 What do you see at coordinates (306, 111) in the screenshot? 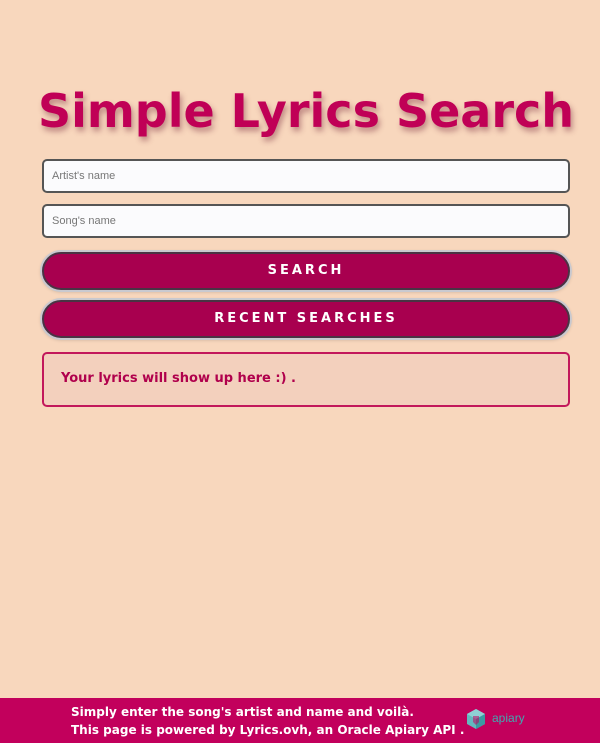
I see `page-title: Simple Lyrics Search` at bounding box center [306, 111].